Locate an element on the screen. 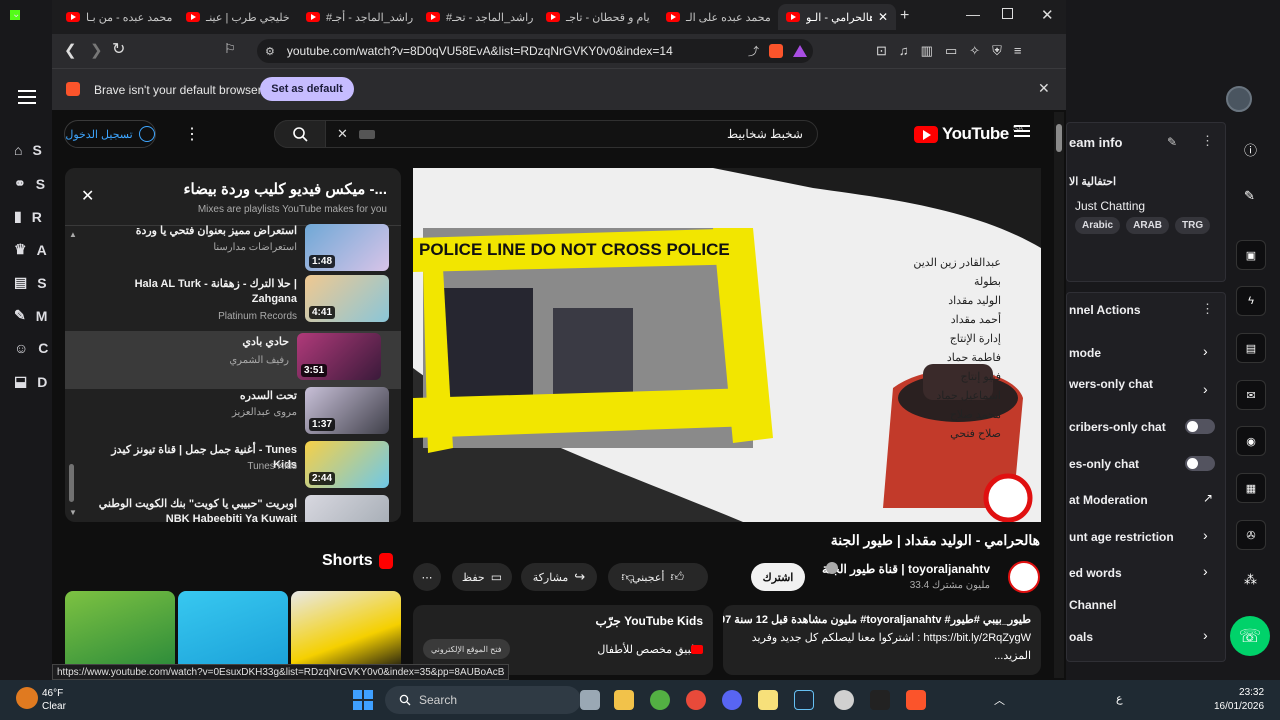  nav-item: ☺ C is located at coordinates (31, 348).